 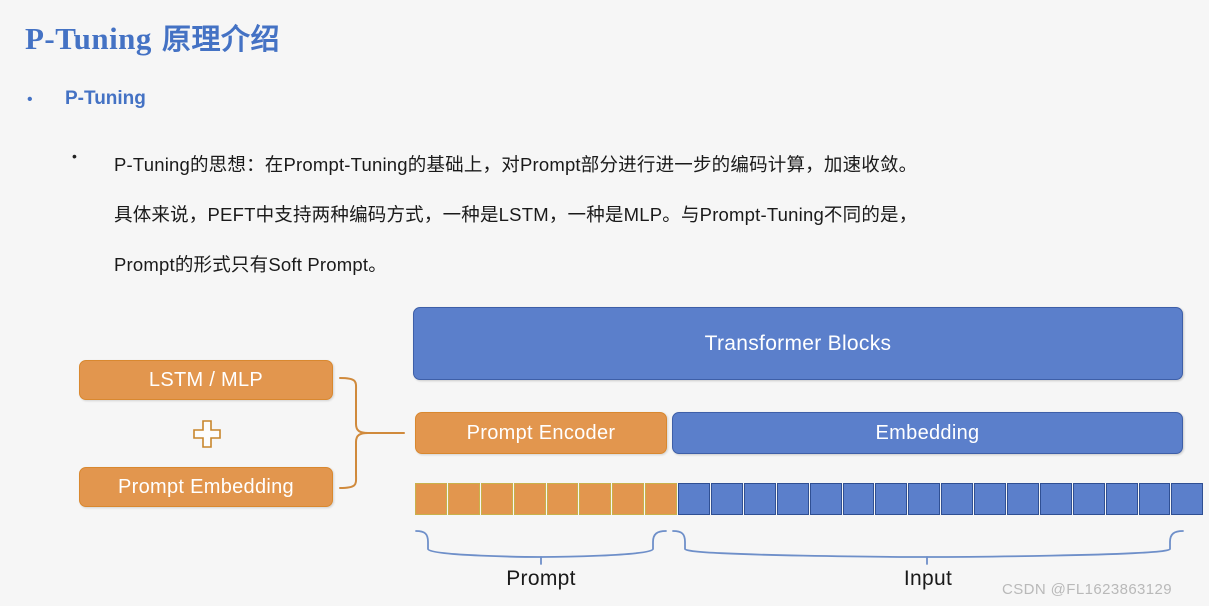 I want to click on prompt-brace-label: Prompt, so click(x=541, y=578).